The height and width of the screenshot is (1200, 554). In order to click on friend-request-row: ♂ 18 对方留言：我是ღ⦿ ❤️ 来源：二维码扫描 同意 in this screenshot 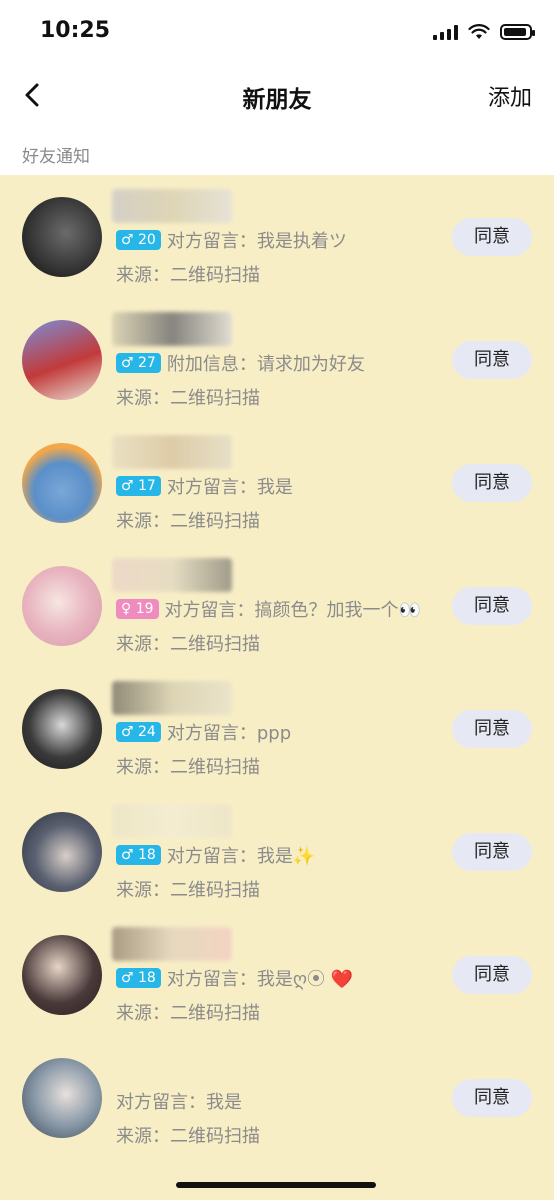, I will do `click(277, 974)`.